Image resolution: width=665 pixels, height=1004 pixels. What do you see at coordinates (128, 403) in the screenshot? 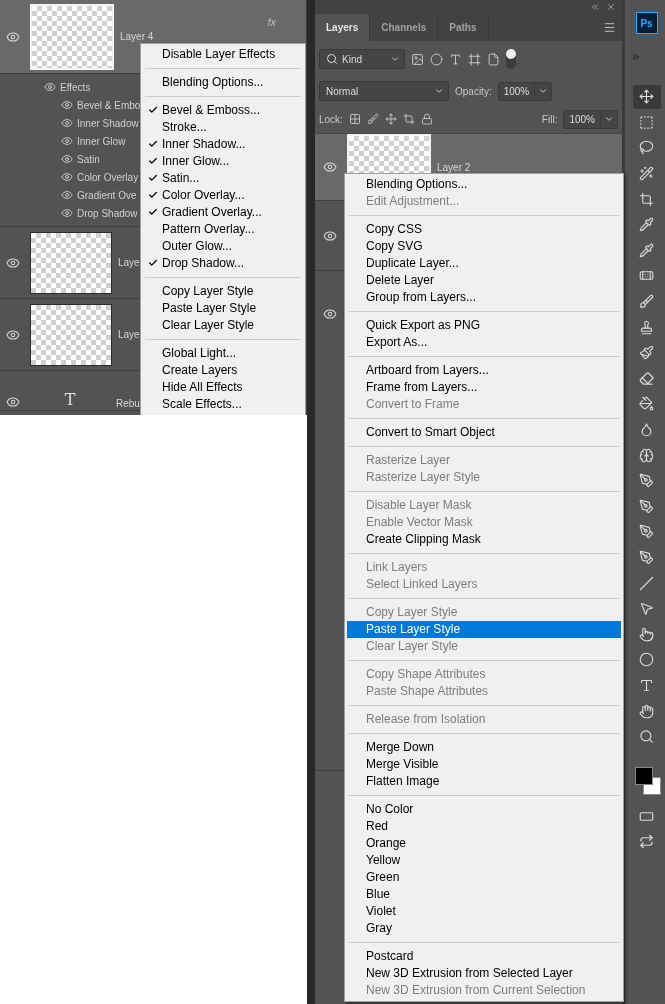
I see `layer-name: Rebu` at bounding box center [128, 403].